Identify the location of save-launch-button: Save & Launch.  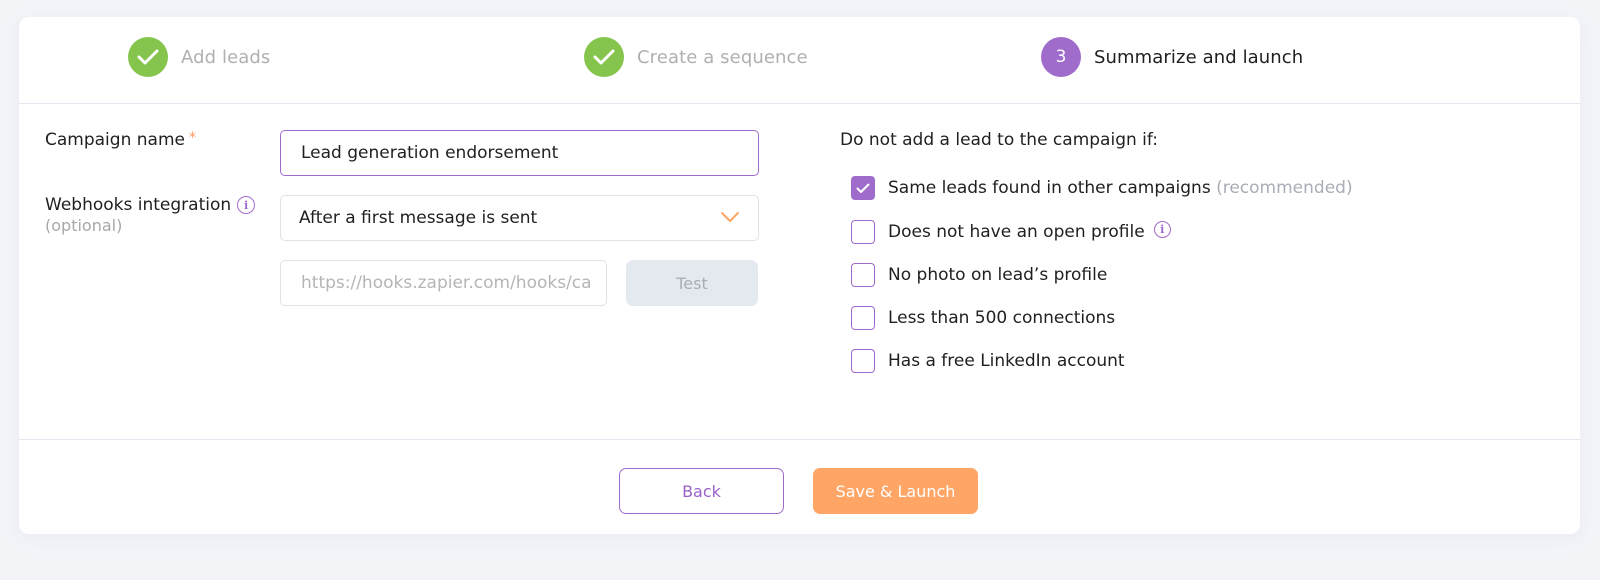
(895, 491).